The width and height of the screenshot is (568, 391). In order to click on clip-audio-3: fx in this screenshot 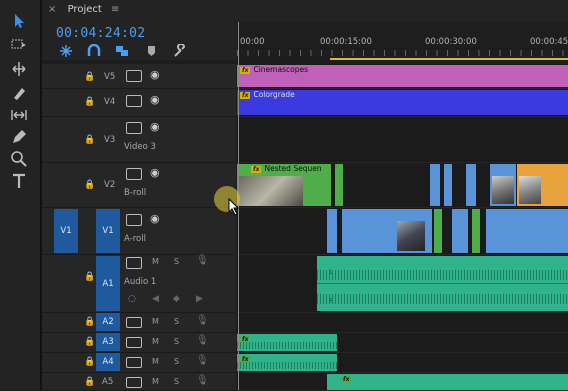, I will do `click(287, 342)`.